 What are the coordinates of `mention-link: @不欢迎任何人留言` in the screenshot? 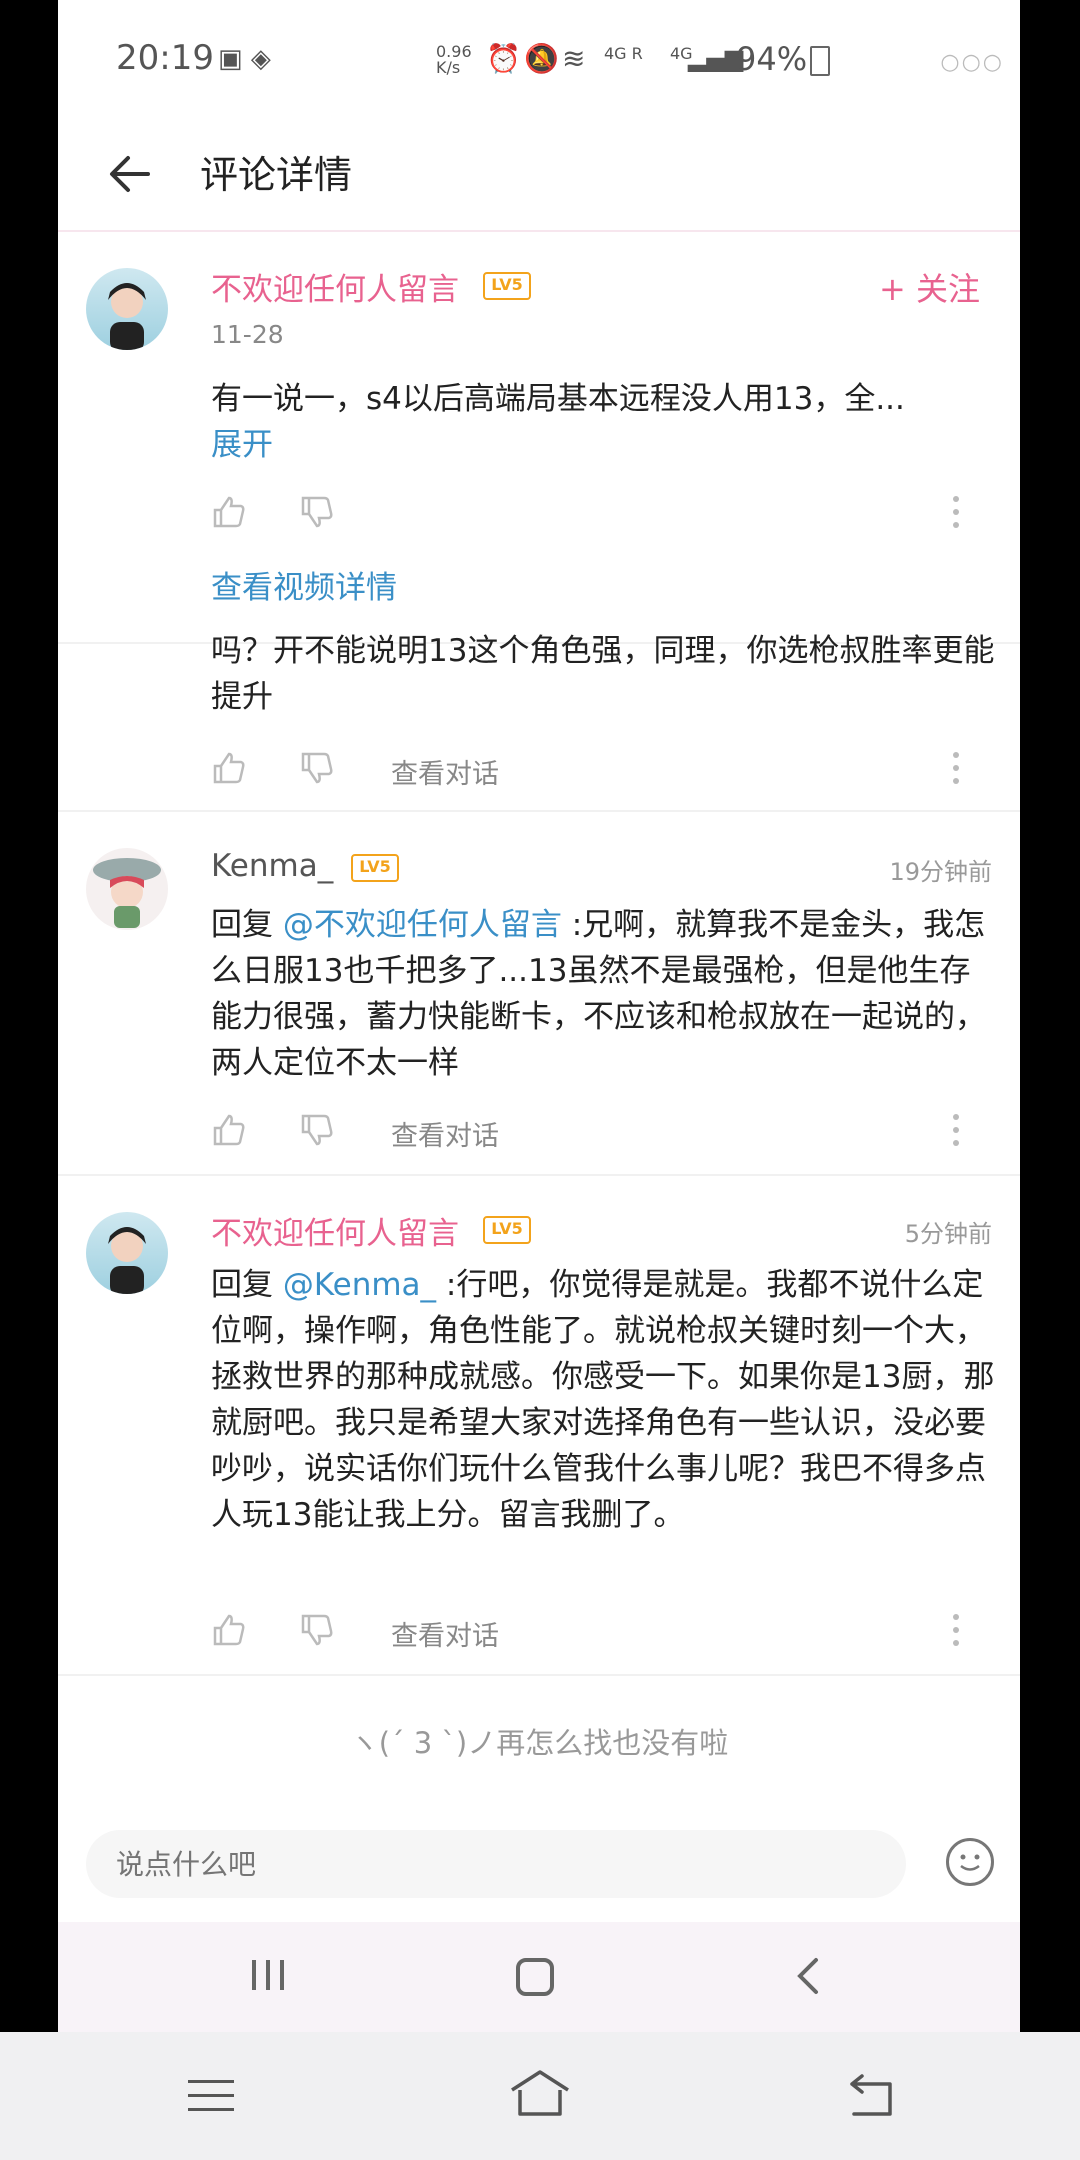 It's located at (422, 925).